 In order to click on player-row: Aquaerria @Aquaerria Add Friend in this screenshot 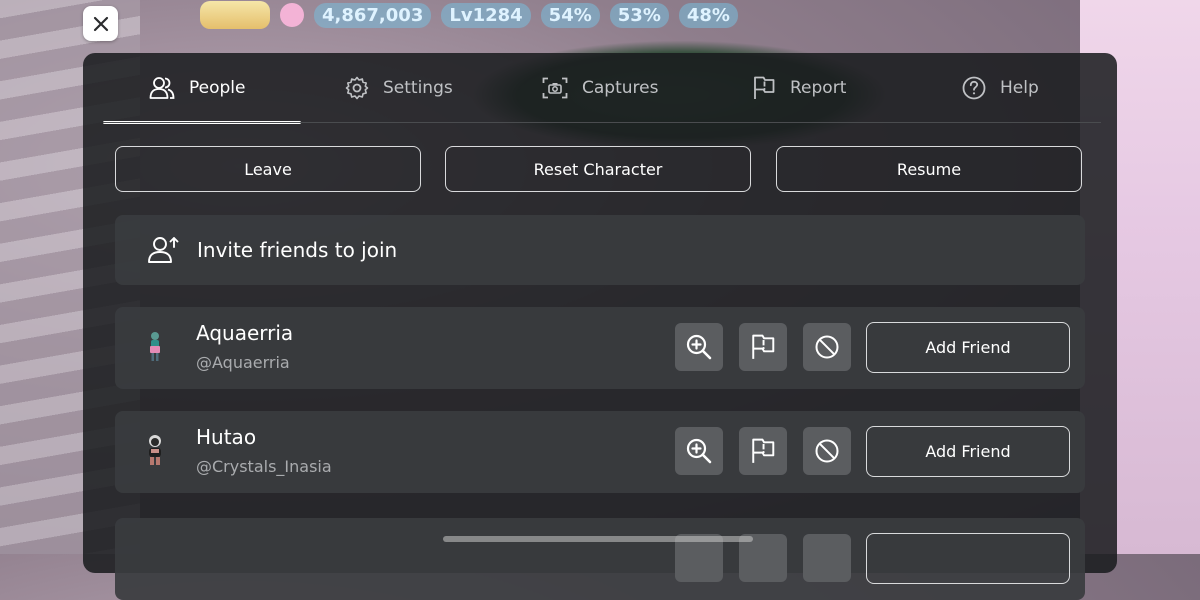, I will do `click(600, 348)`.